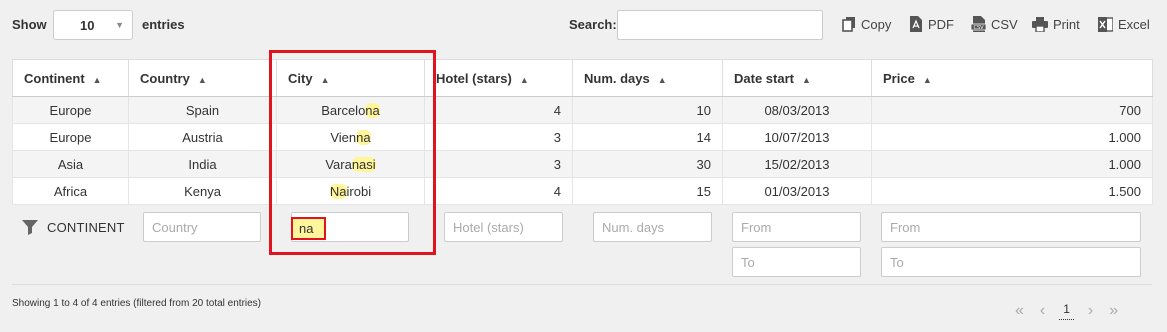 This screenshot has height=332, width=1167. I want to click on city-text: Vien, so click(343, 137).